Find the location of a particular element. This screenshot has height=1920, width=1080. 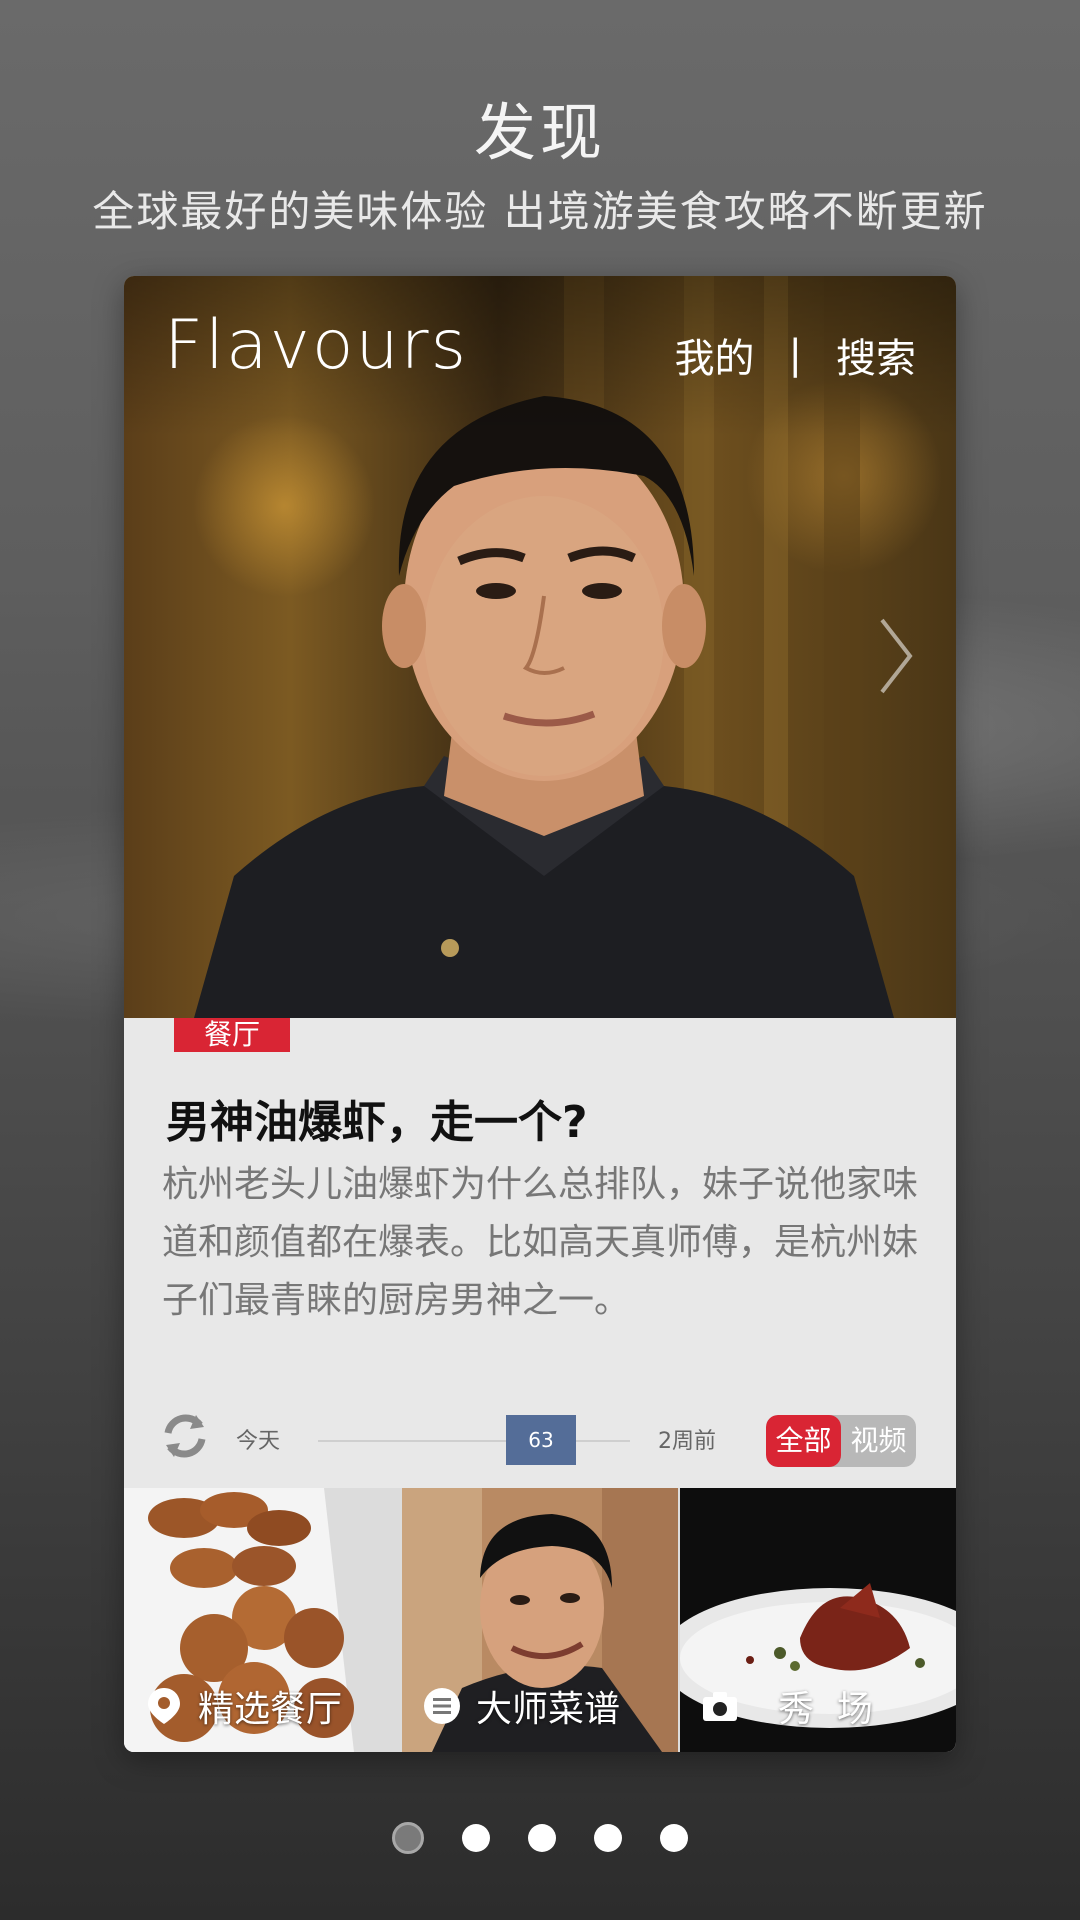

page-indicator is located at coordinates (540, 1838).